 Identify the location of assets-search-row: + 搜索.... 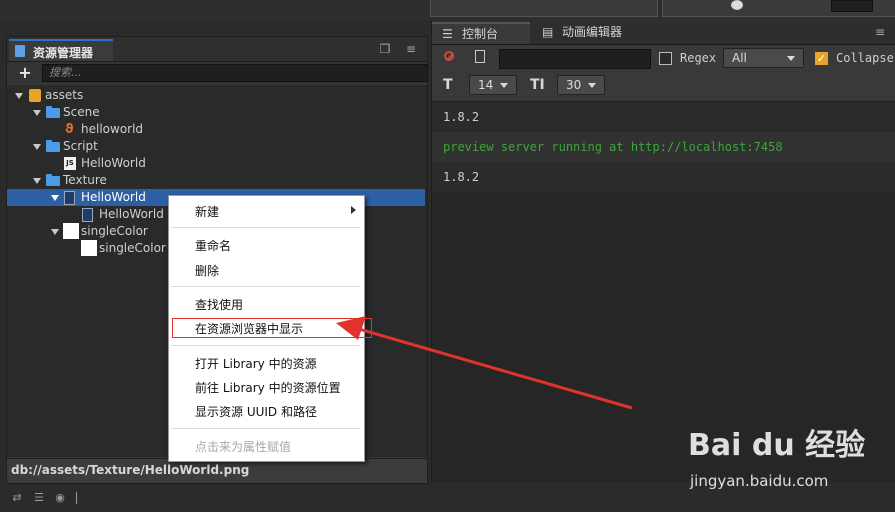
(217, 73).